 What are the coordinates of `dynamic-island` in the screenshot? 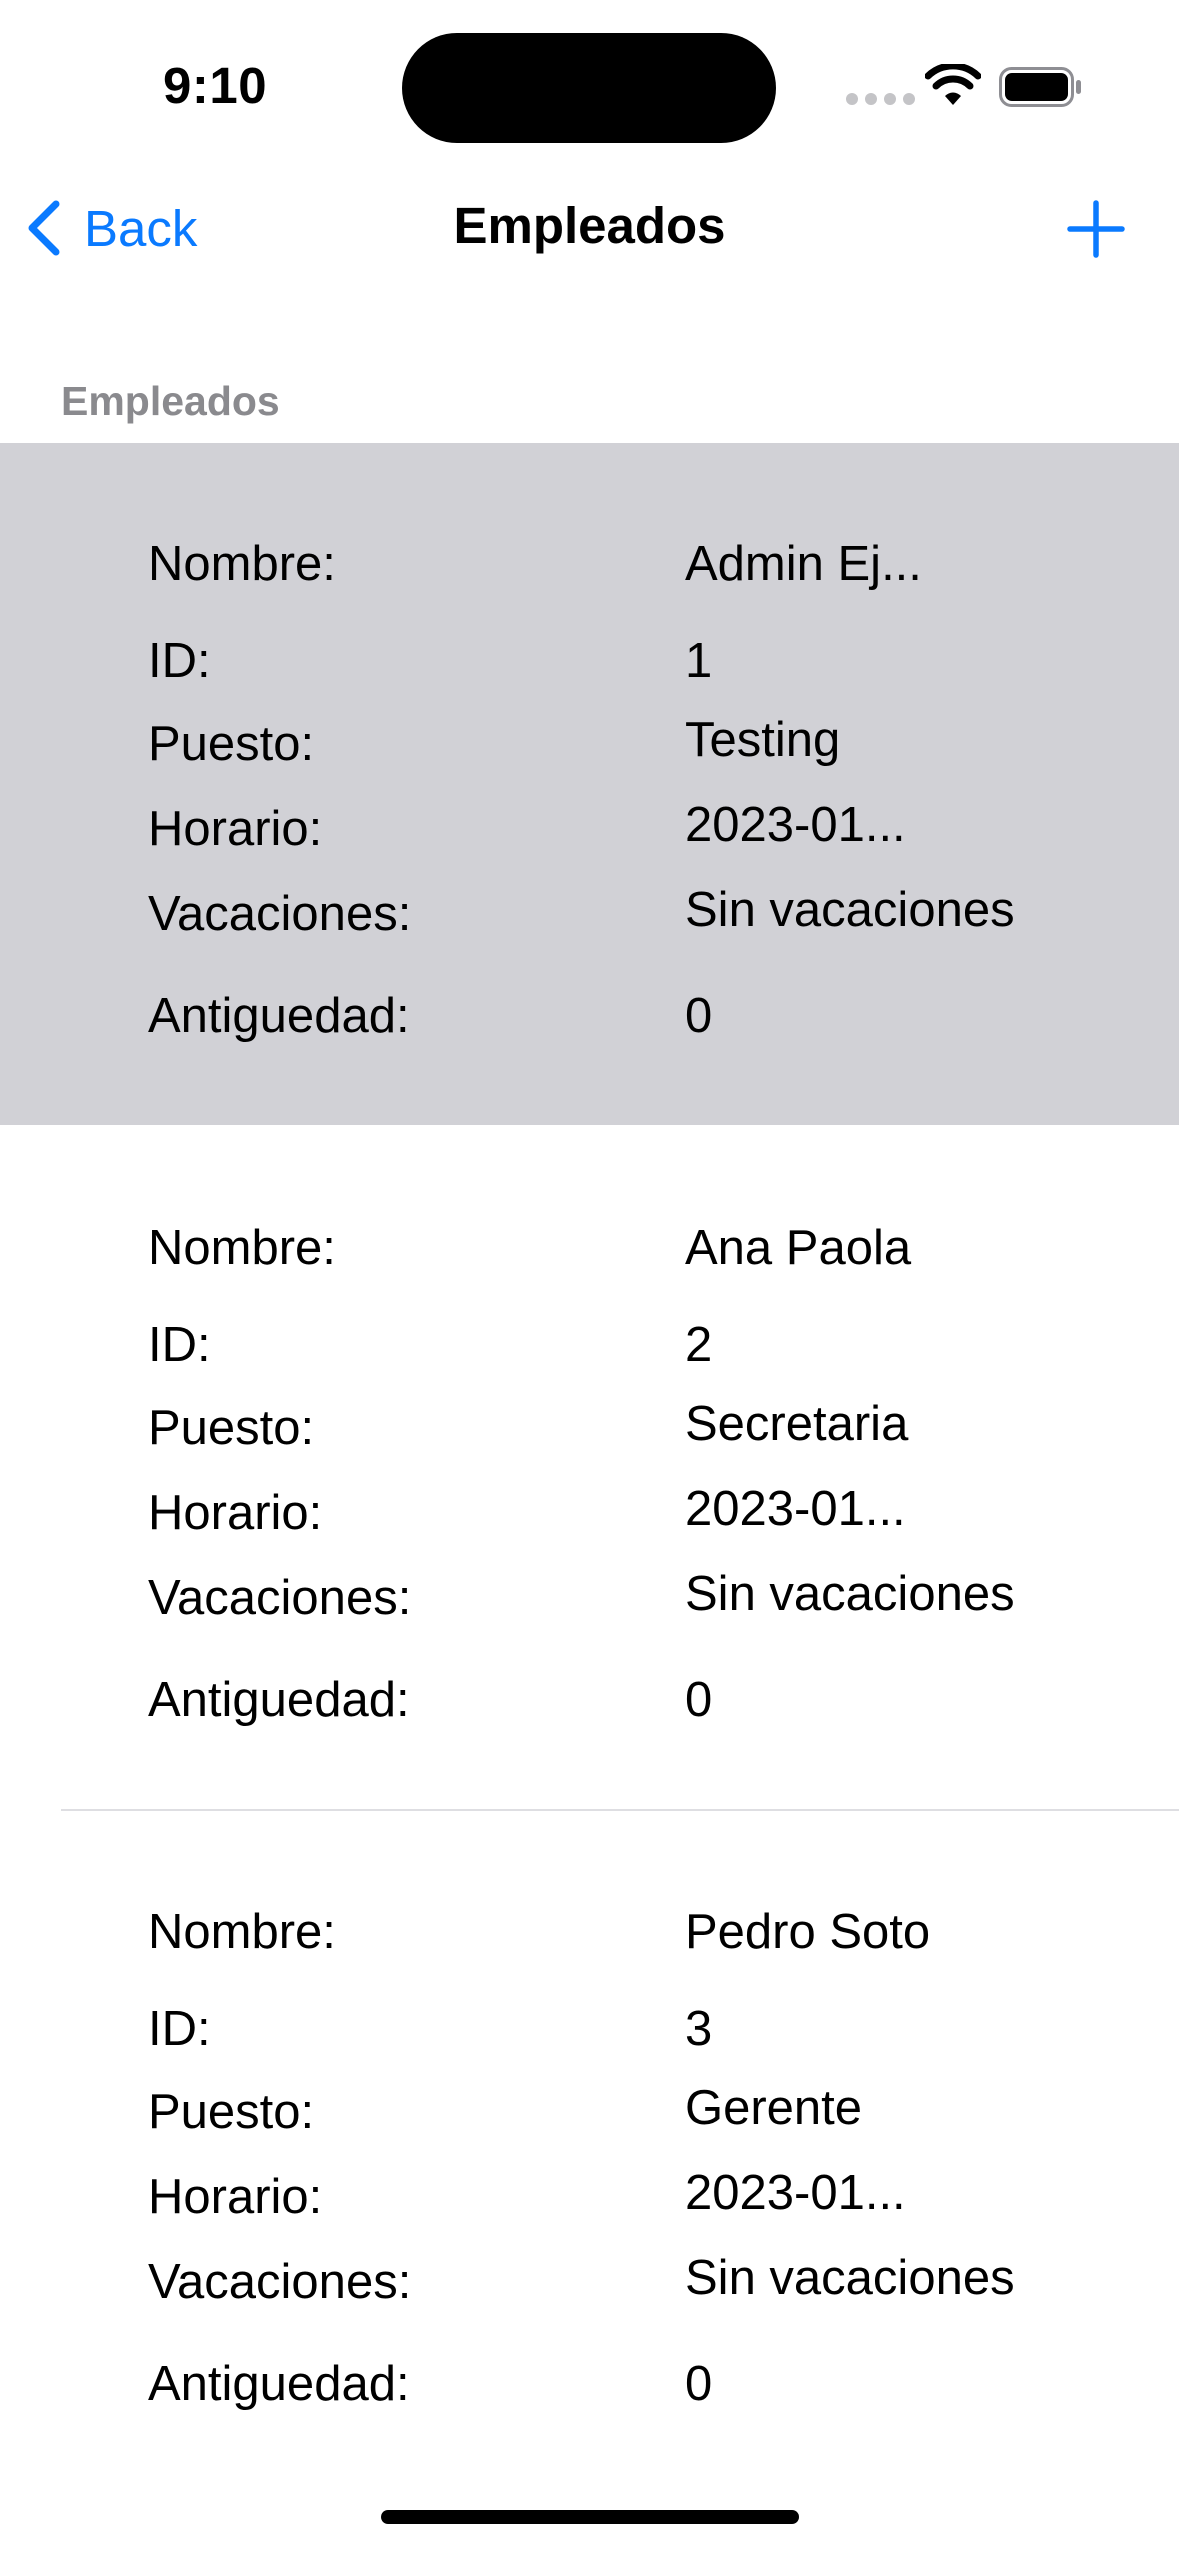 It's located at (589, 88).